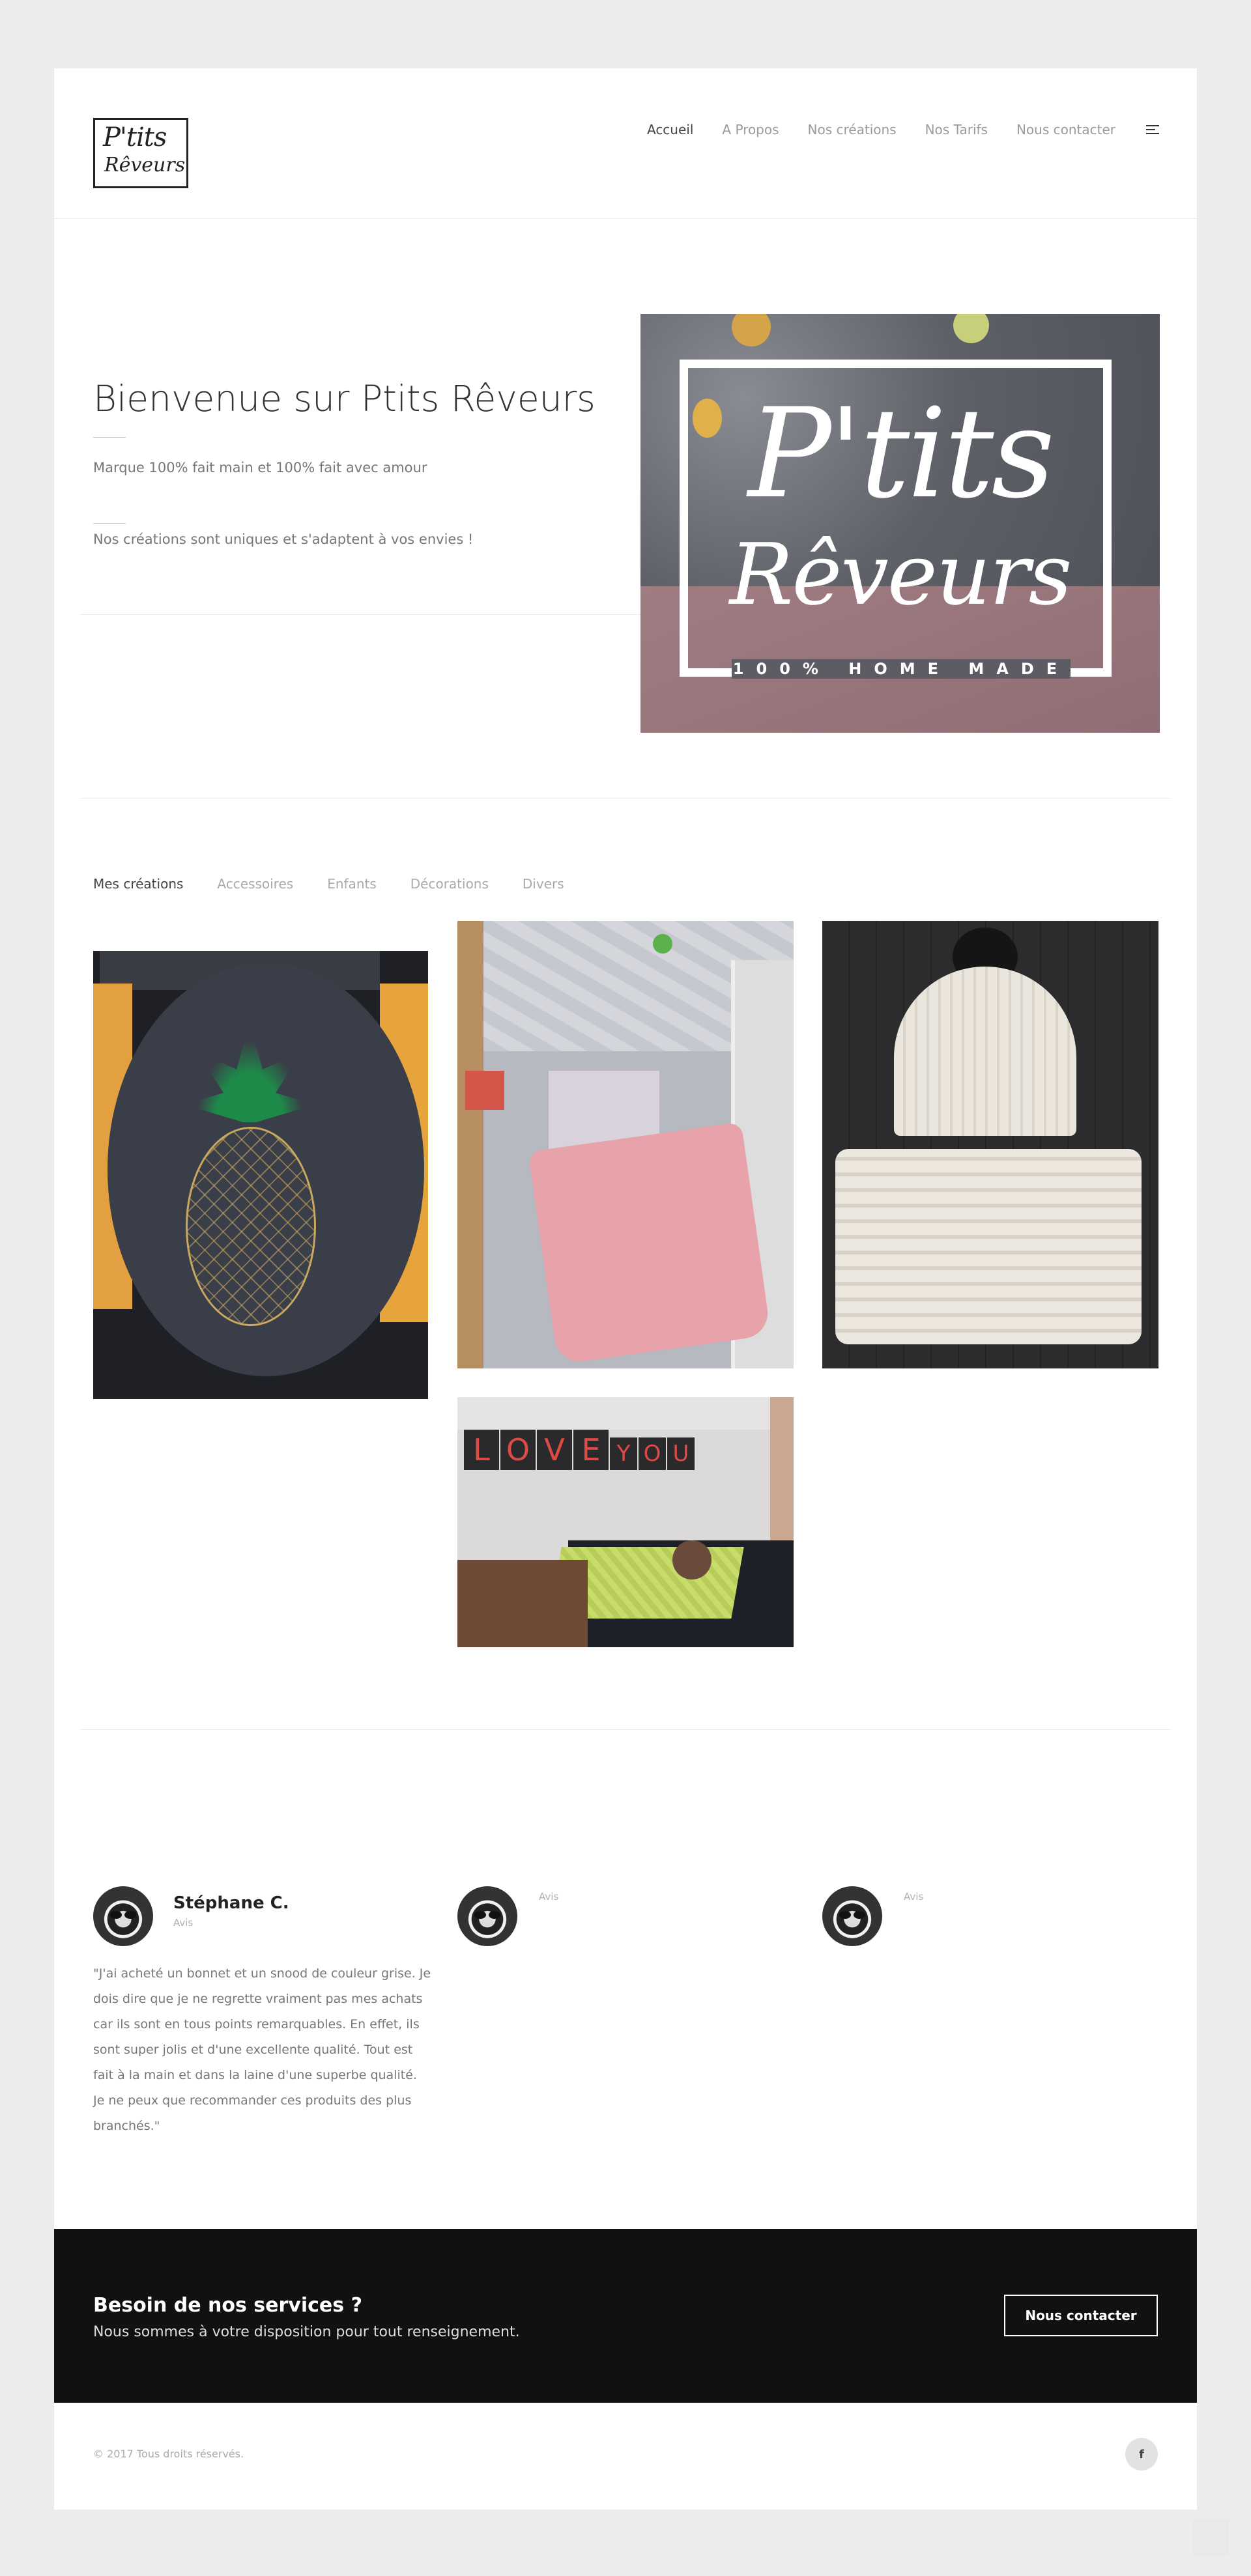  I want to click on filter-enfants: Enfants, so click(352, 884).